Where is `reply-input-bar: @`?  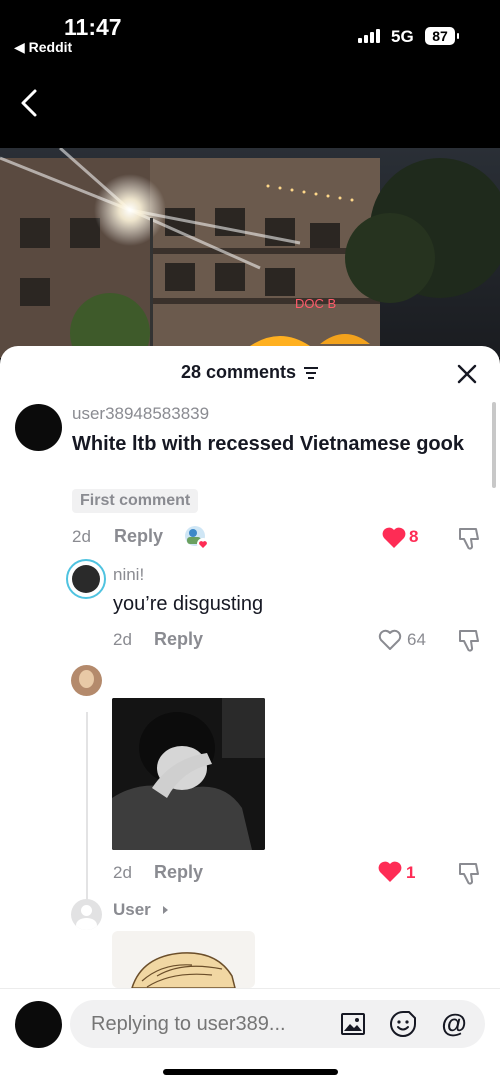 reply-input-bar: @ is located at coordinates (250, 1036).